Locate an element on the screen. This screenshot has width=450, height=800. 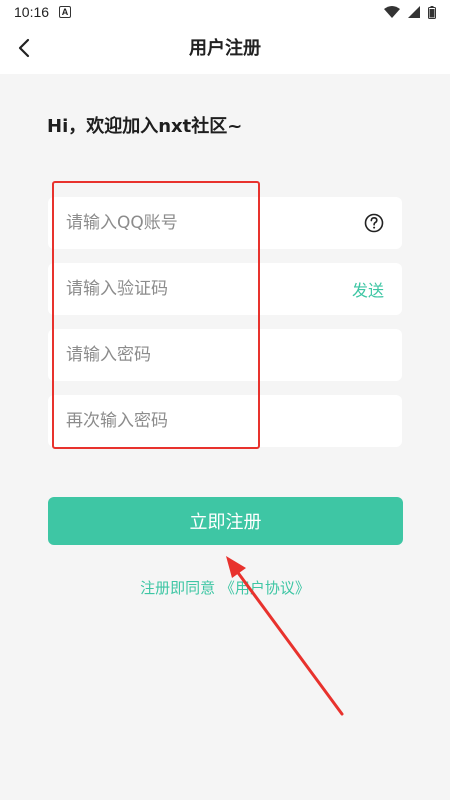
back-button is located at coordinates (24, 48).